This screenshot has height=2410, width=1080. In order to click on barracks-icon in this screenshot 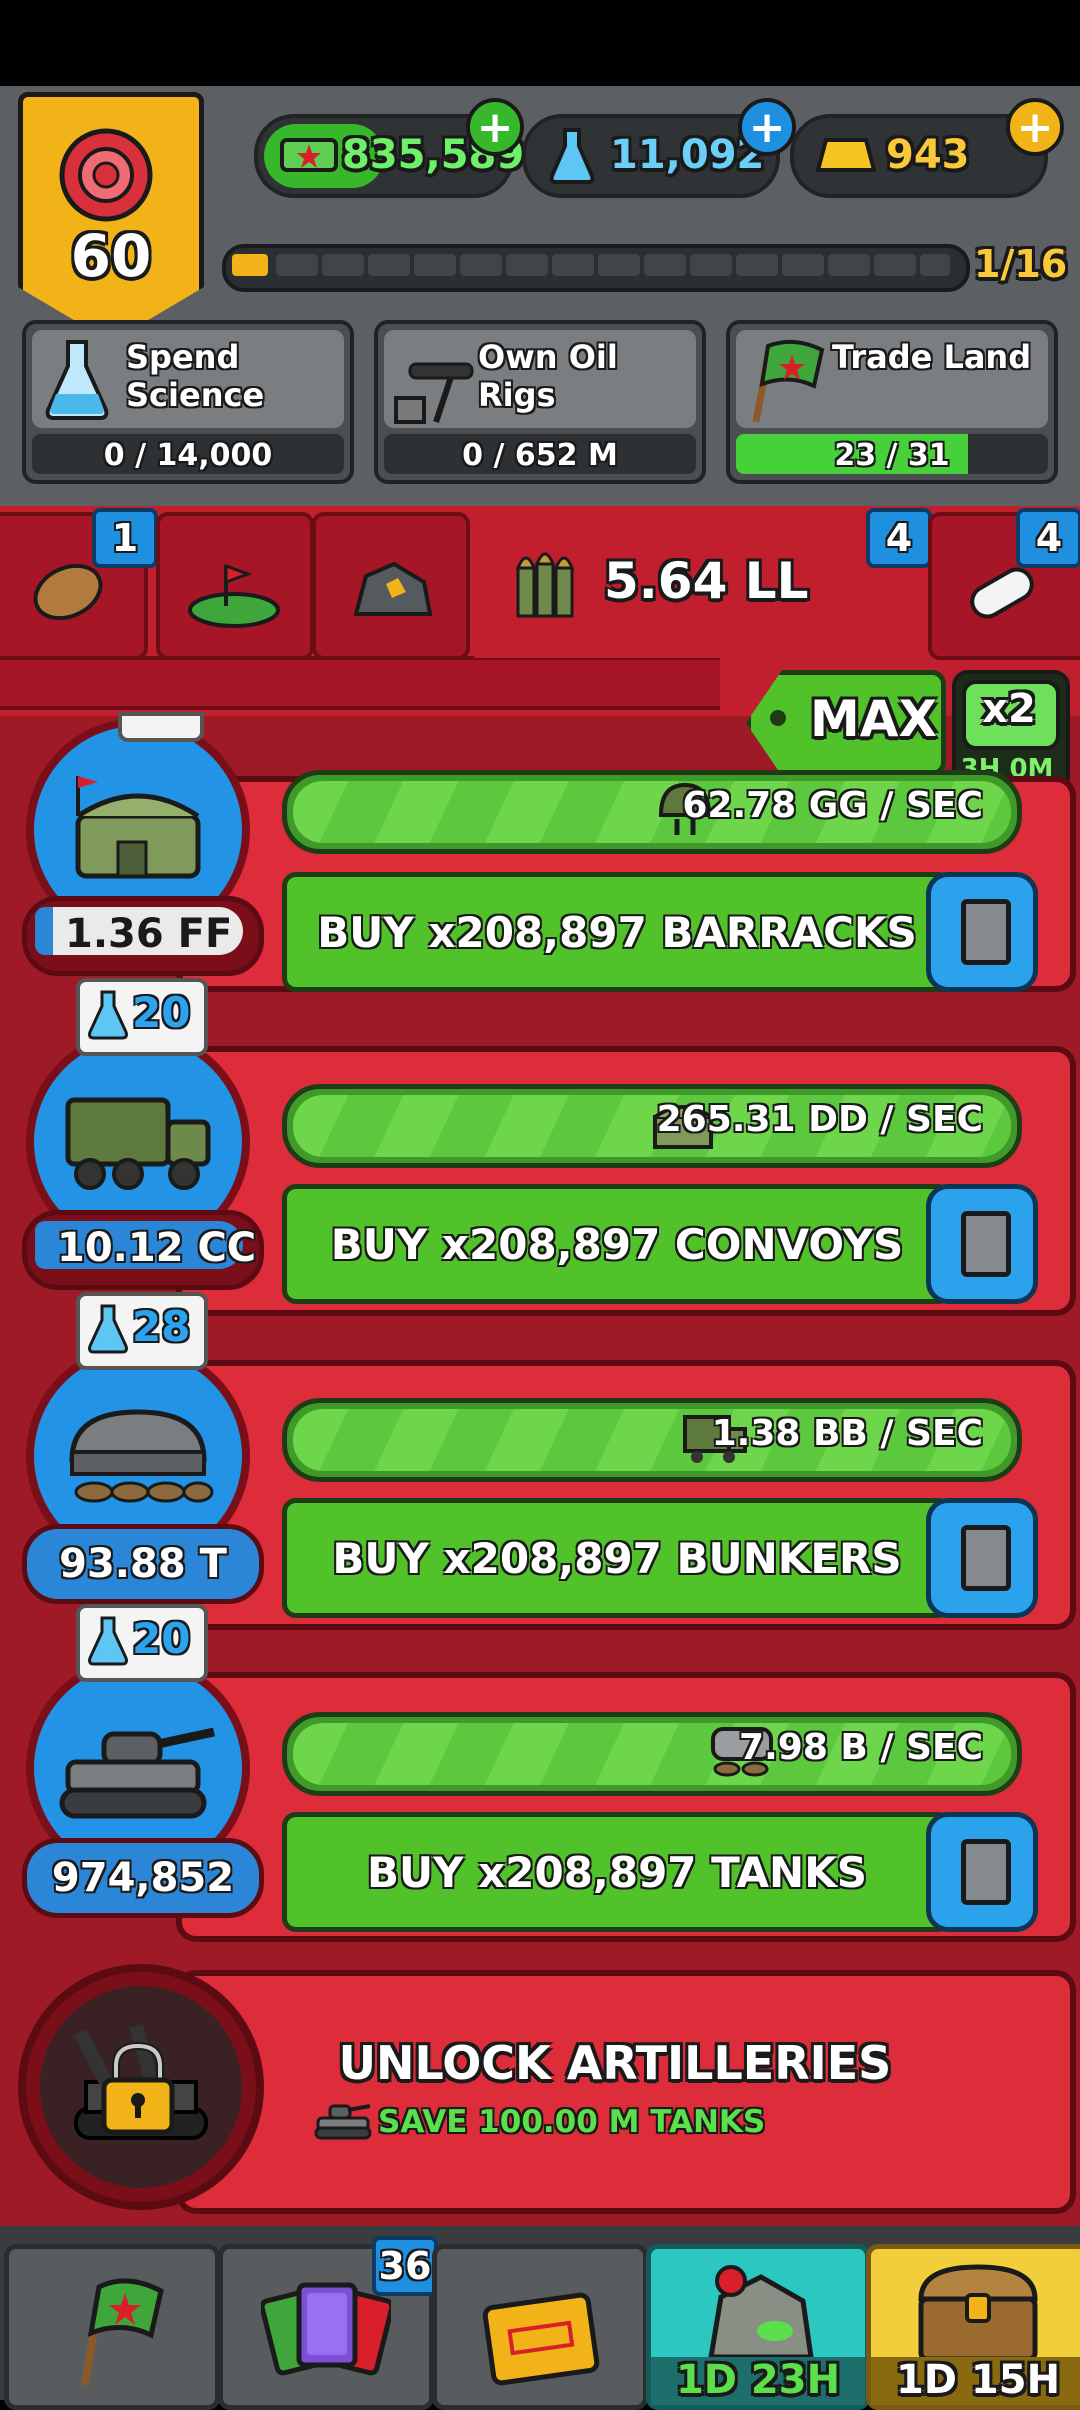, I will do `click(138, 827)`.